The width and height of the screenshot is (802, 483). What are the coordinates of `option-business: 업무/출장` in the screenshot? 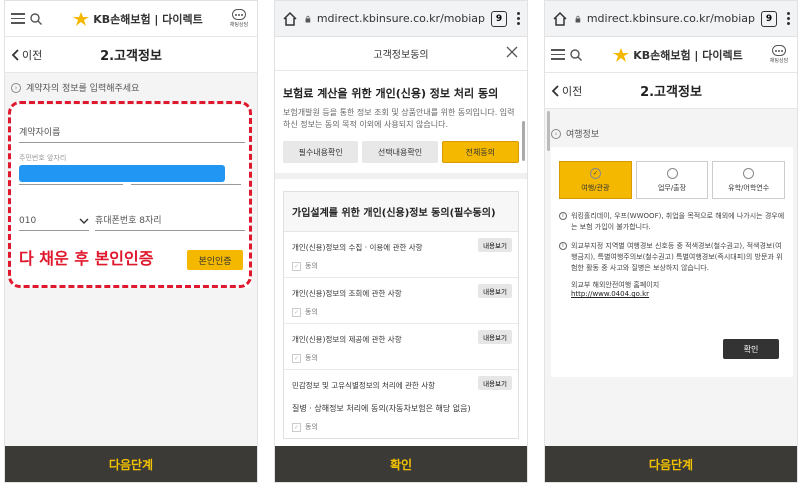 It's located at (672, 180).